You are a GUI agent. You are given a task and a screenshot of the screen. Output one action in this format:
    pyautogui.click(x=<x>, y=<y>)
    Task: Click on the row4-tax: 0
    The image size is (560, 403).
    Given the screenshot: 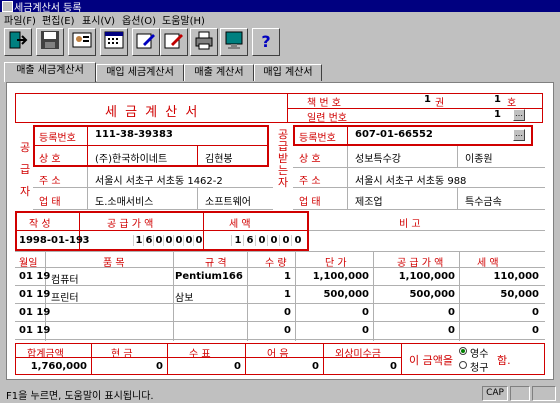 What is the action you would take?
    pyautogui.click(x=499, y=330)
    